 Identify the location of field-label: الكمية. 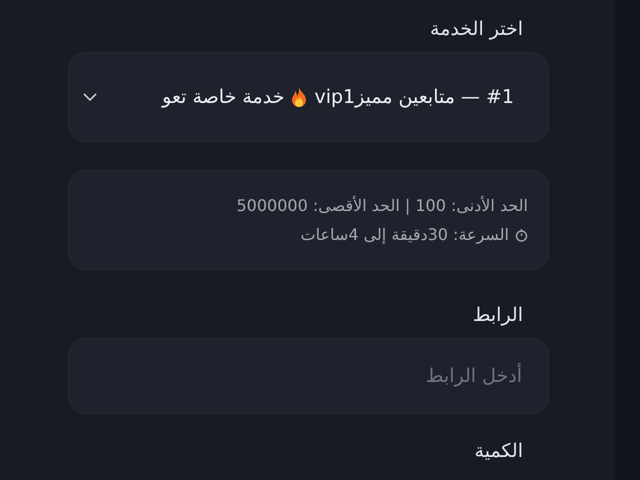
(498, 451).